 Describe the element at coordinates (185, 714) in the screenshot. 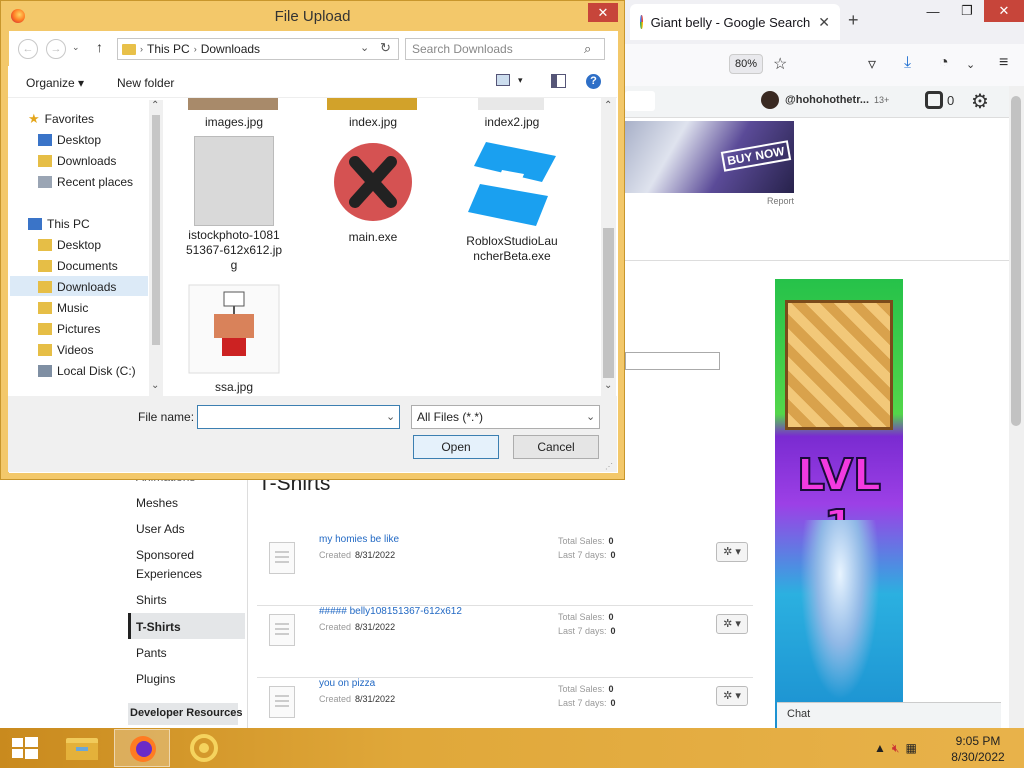

I see `developer-resources-header: Developer Resources` at that location.